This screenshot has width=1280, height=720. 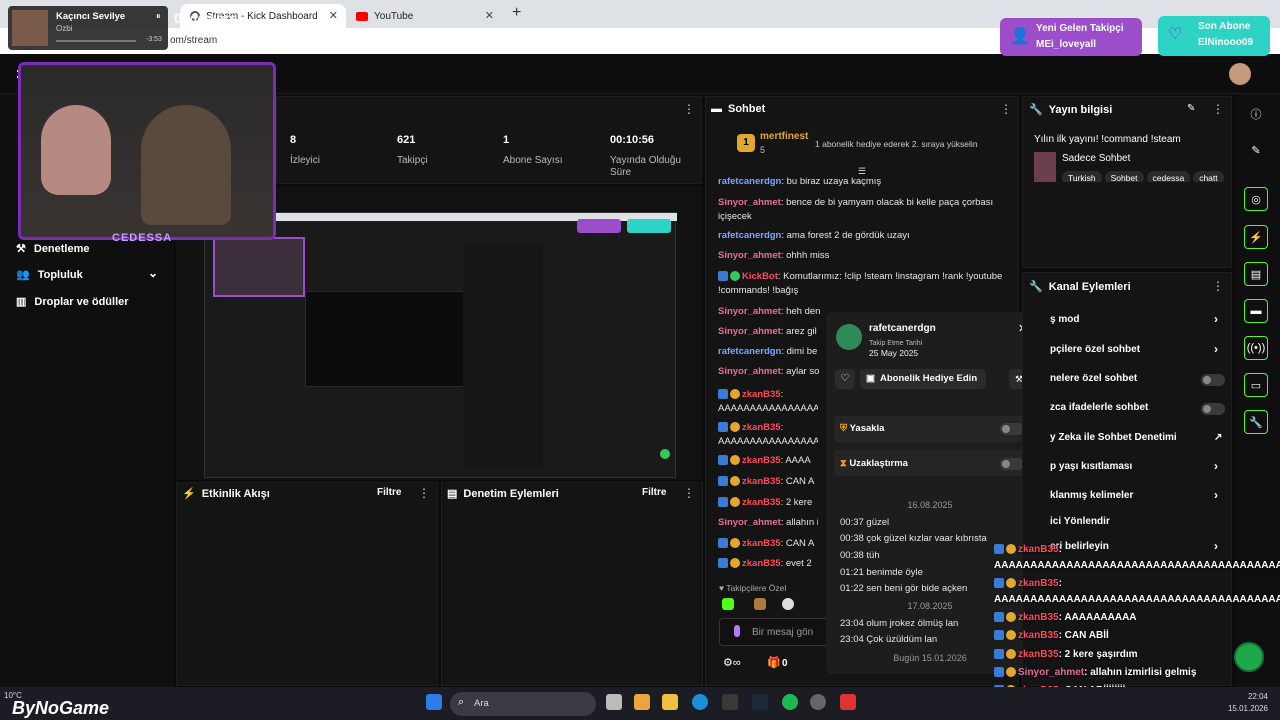 I want to click on timeout-toggle, so click(x=1012, y=464).